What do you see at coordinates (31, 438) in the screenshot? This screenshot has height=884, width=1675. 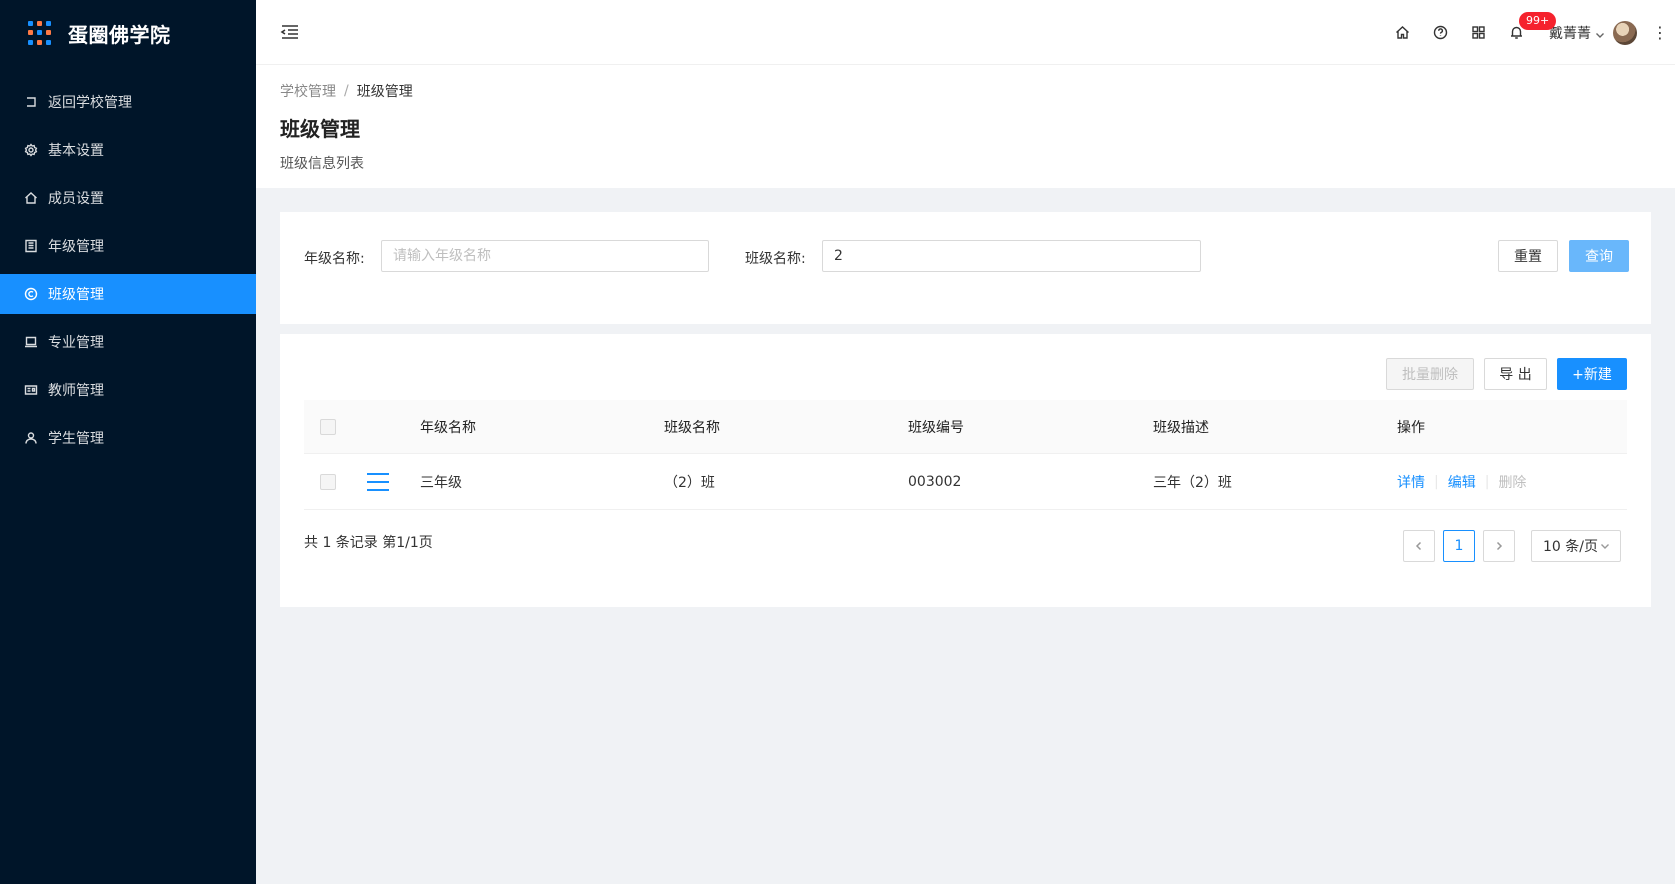 I see `user-icon` at bounding box center [31, 438].